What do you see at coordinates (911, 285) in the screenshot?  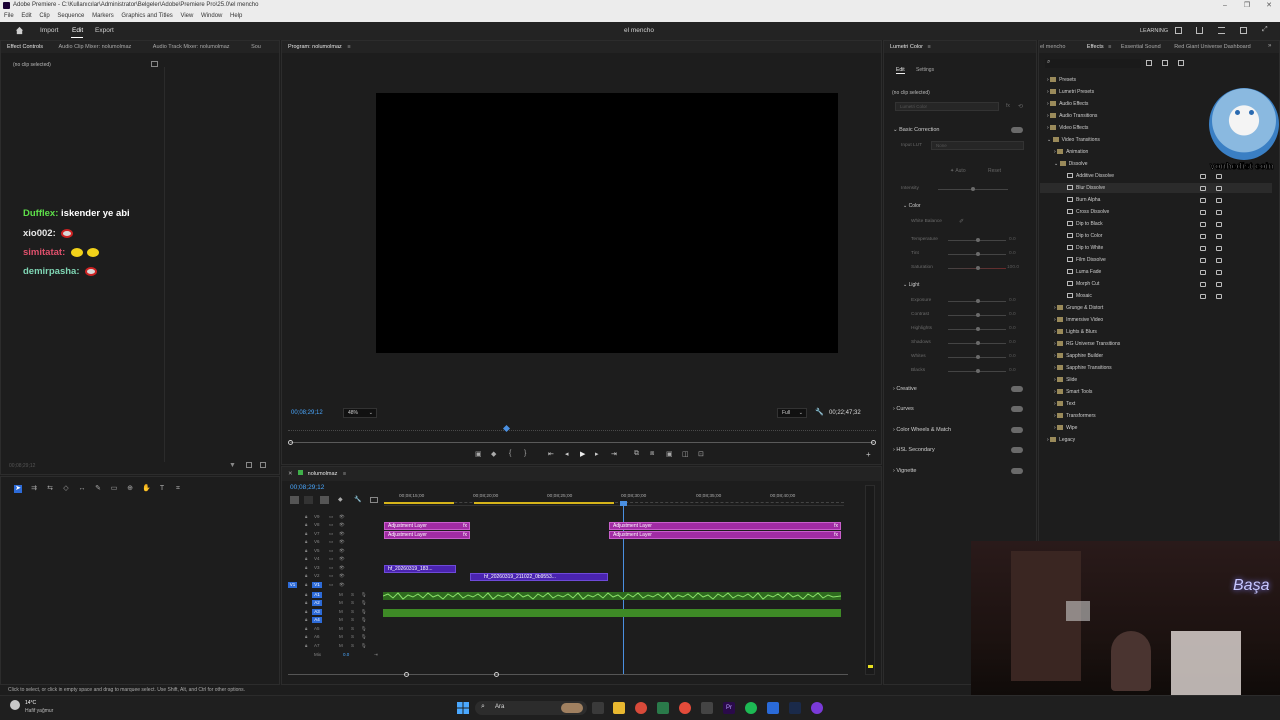 I see `light-section-header: ⌄ Light` at bounding box center [911, 285].